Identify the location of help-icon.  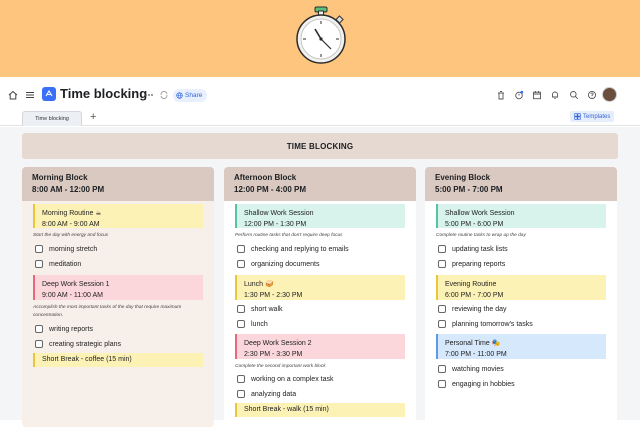
(592, 95).